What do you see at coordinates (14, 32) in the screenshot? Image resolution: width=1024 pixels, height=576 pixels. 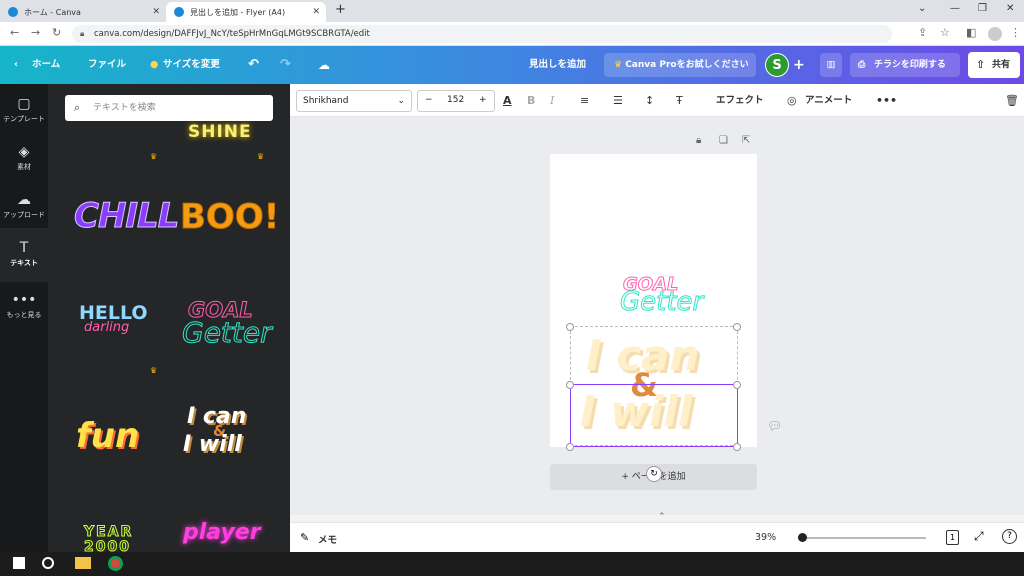 I see `back-icon: ←` at bounding box center [14, 32].